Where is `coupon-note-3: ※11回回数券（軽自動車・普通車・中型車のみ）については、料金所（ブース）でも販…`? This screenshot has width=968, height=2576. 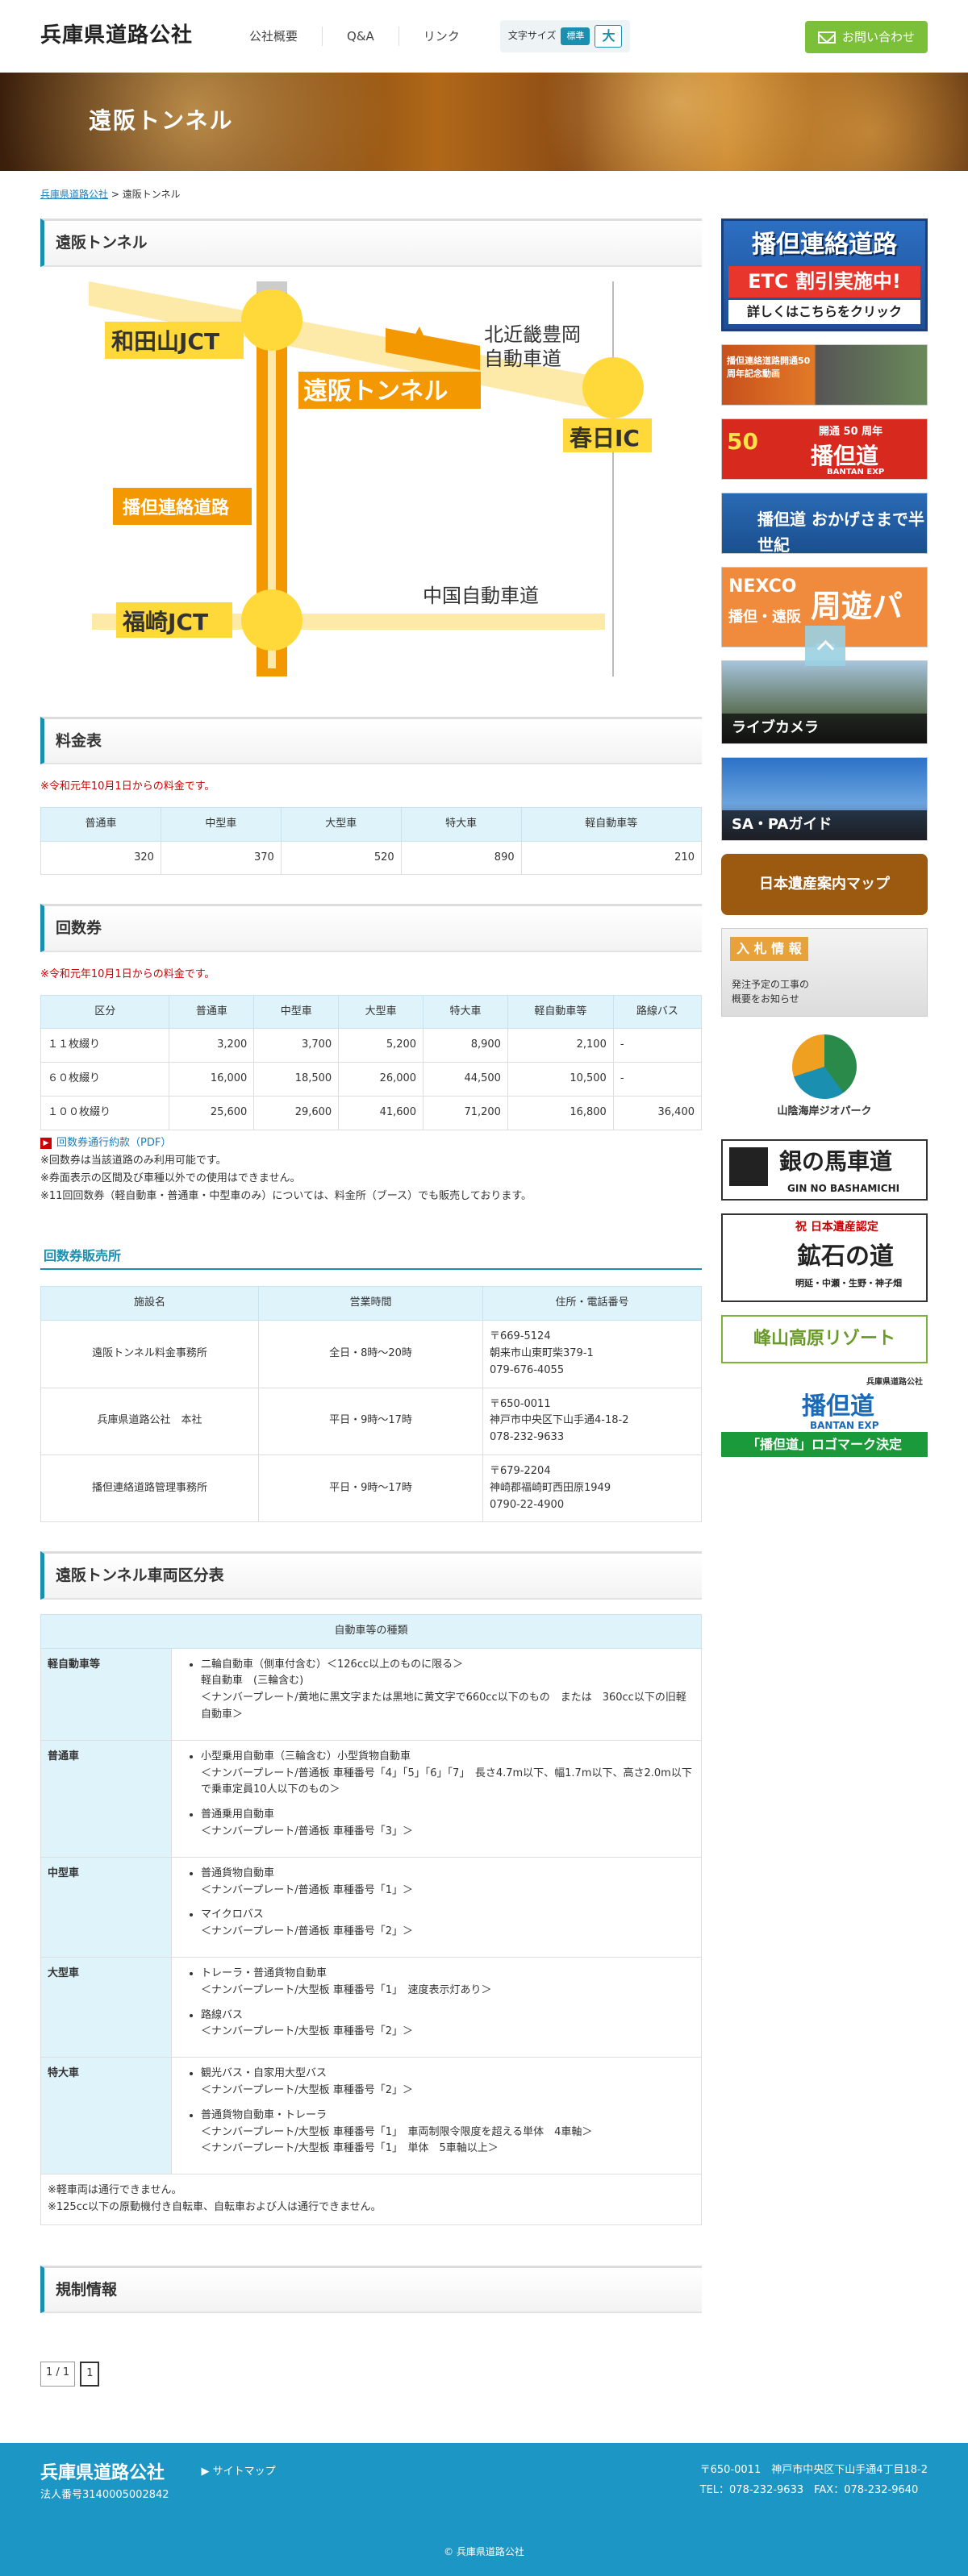 coupon-note-3: ※11回回数券（軽自動車・普通車・中型車のみ）については、料金所（ブース）でも販… is located at coordinates (286, 1195).